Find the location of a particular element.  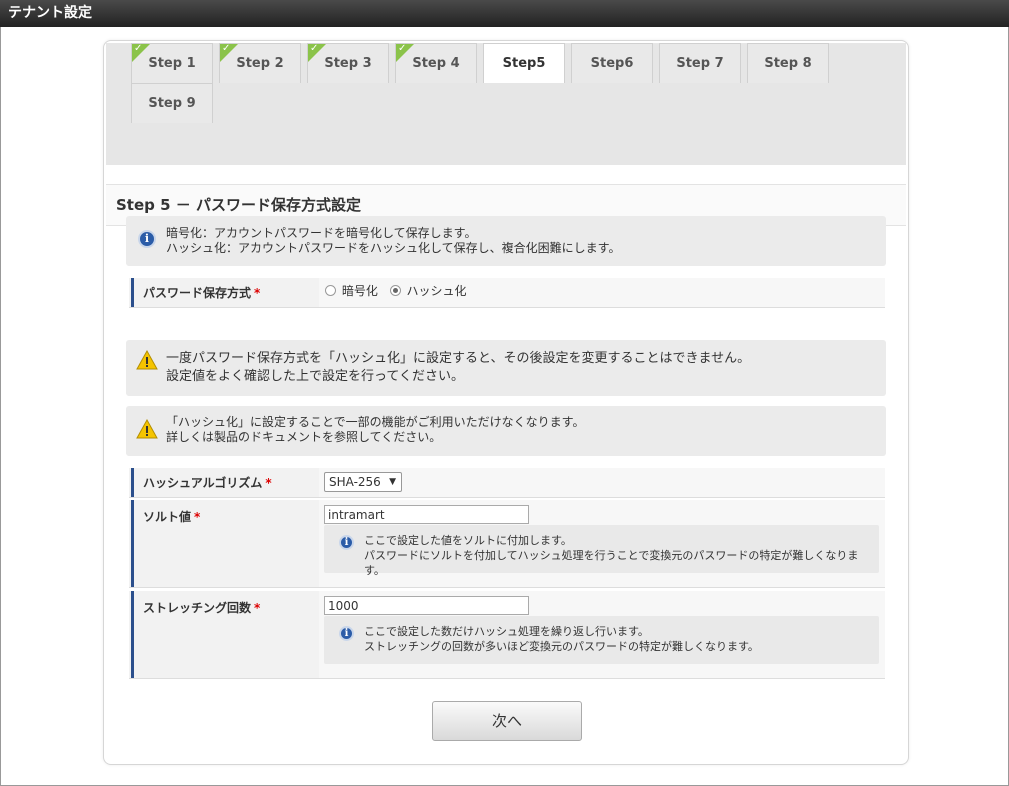

tab-step-4: ✓ Step 4 is located at coordinates (436, 63).